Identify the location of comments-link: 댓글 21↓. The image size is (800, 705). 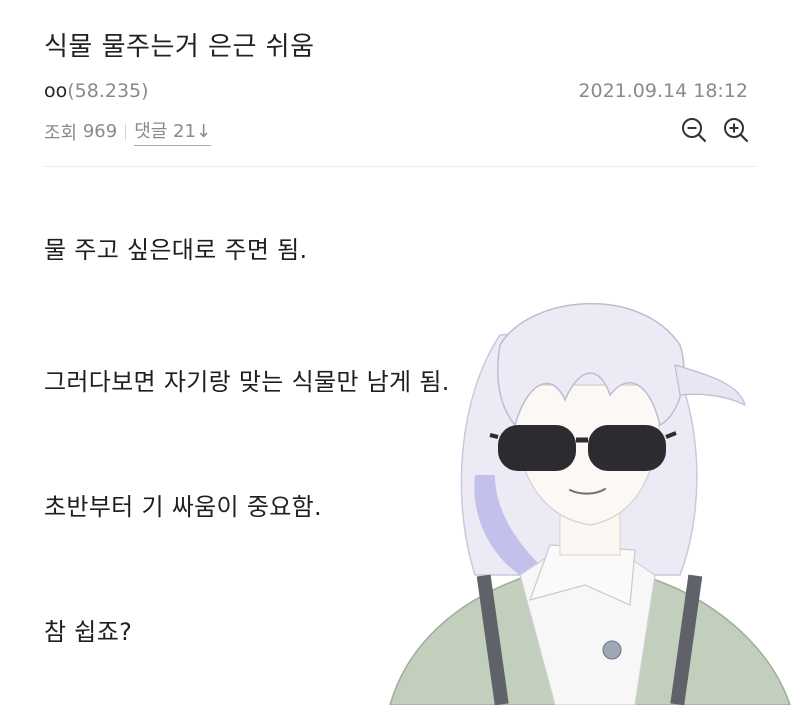
(173, 131).